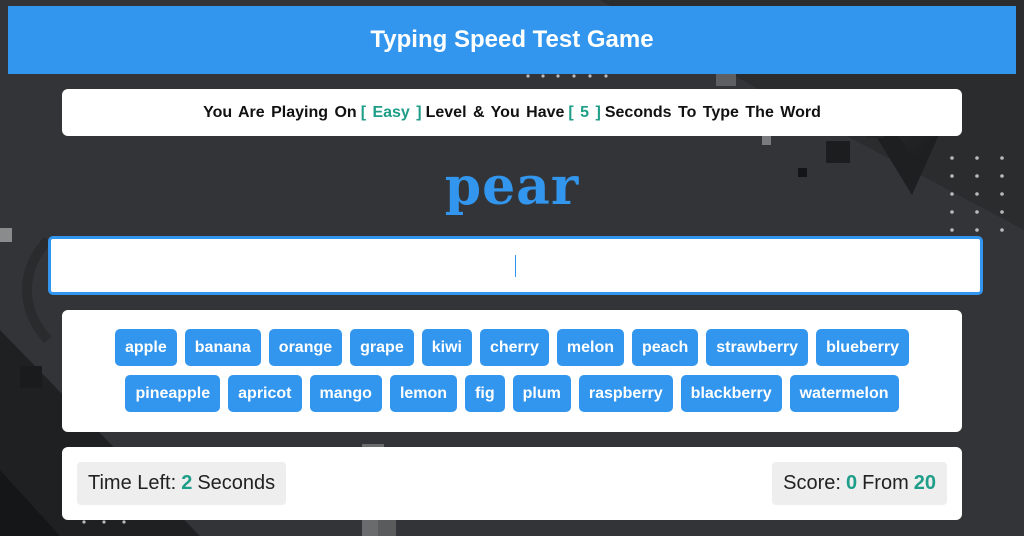 The width and height of the screenshot is (1024, 536). I want to click on level-value: [ Easy ], so click(391, 112).